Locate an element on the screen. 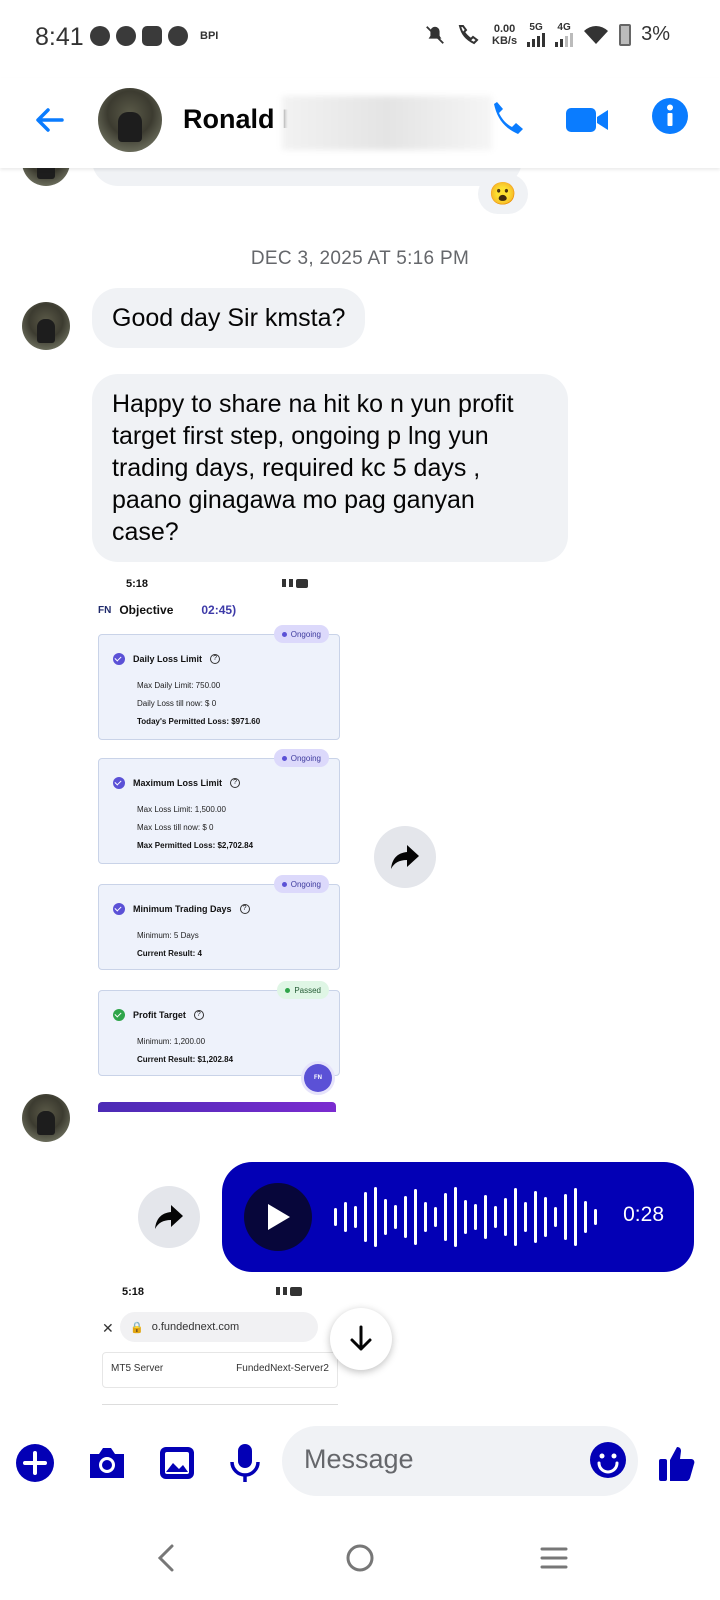 Image resolution: width=720 pixels, height=1600 pixels. reaction-badge: 😮 is located at coordinates (503, 194).